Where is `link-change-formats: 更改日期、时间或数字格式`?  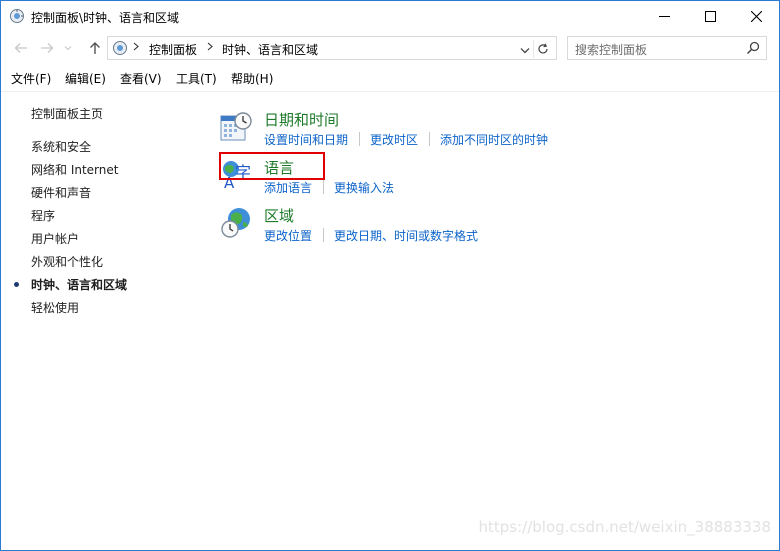 link-change-formats: 更改日期、时间或数字格式 is located at coordinates (406, 235).